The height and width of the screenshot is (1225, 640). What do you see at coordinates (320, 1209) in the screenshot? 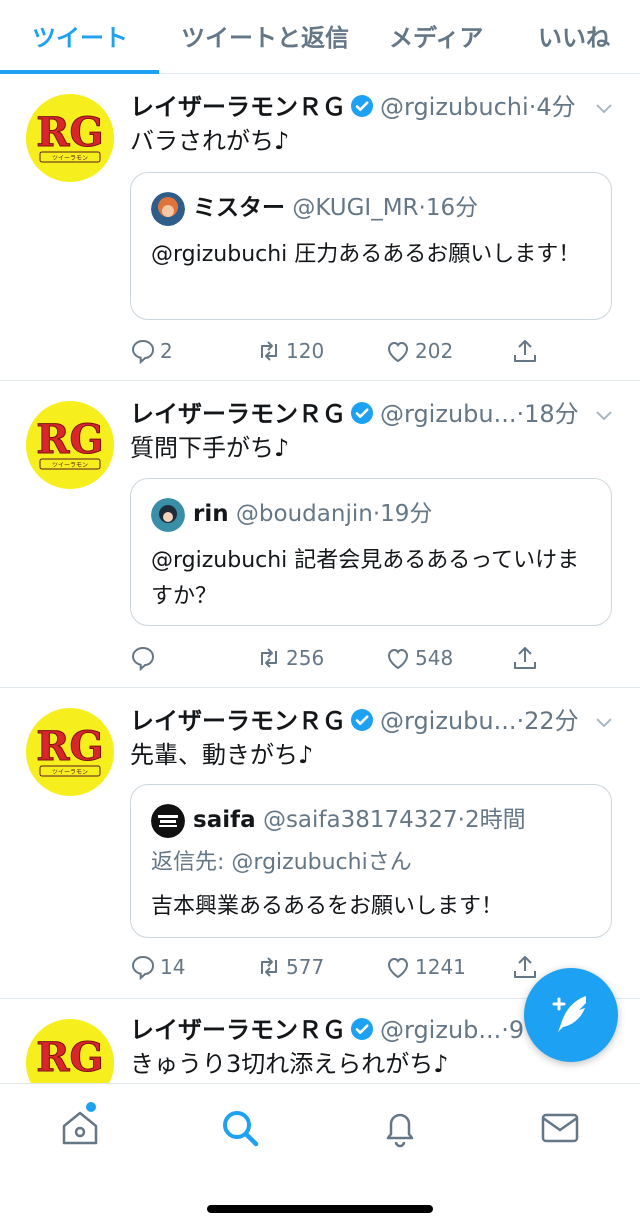
I see `home-indicator` at bounding box center [320, 1209].